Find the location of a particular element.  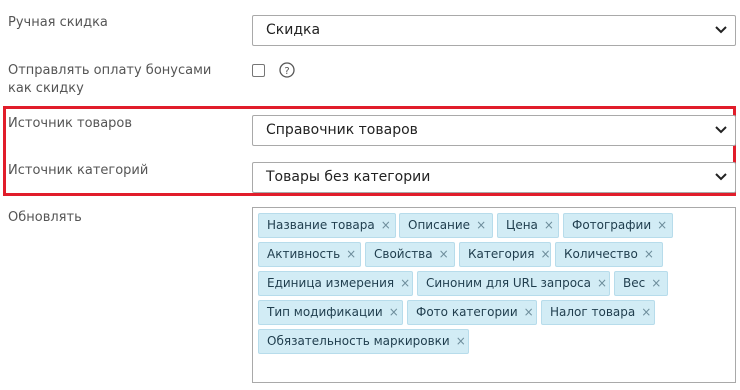

tag-properties: Свойства × is located at coordinates (410, 254).